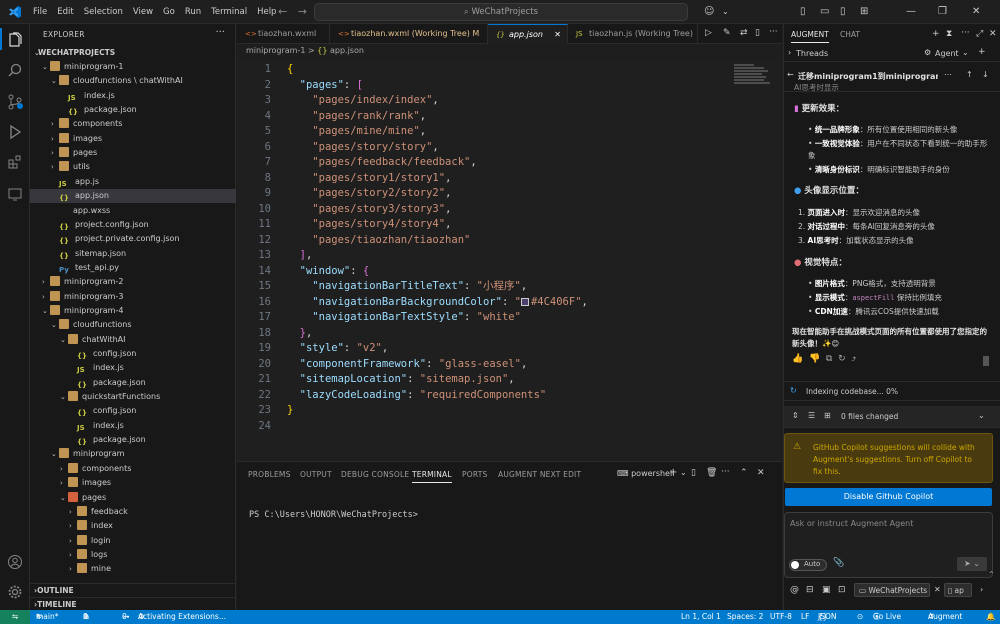 The image size is (1000, 624). Describe the element at coordinates (133, 124) in the screenshot. I see `folder-item: › components` at that location.